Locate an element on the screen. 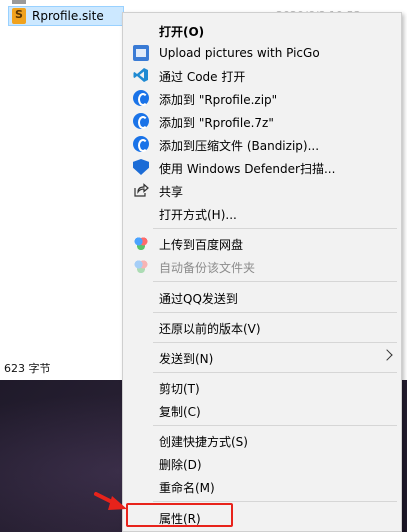 The image size is (407, 532). menu-item-label: 自动备份该文件夹 is located at coordinates (207, 268).